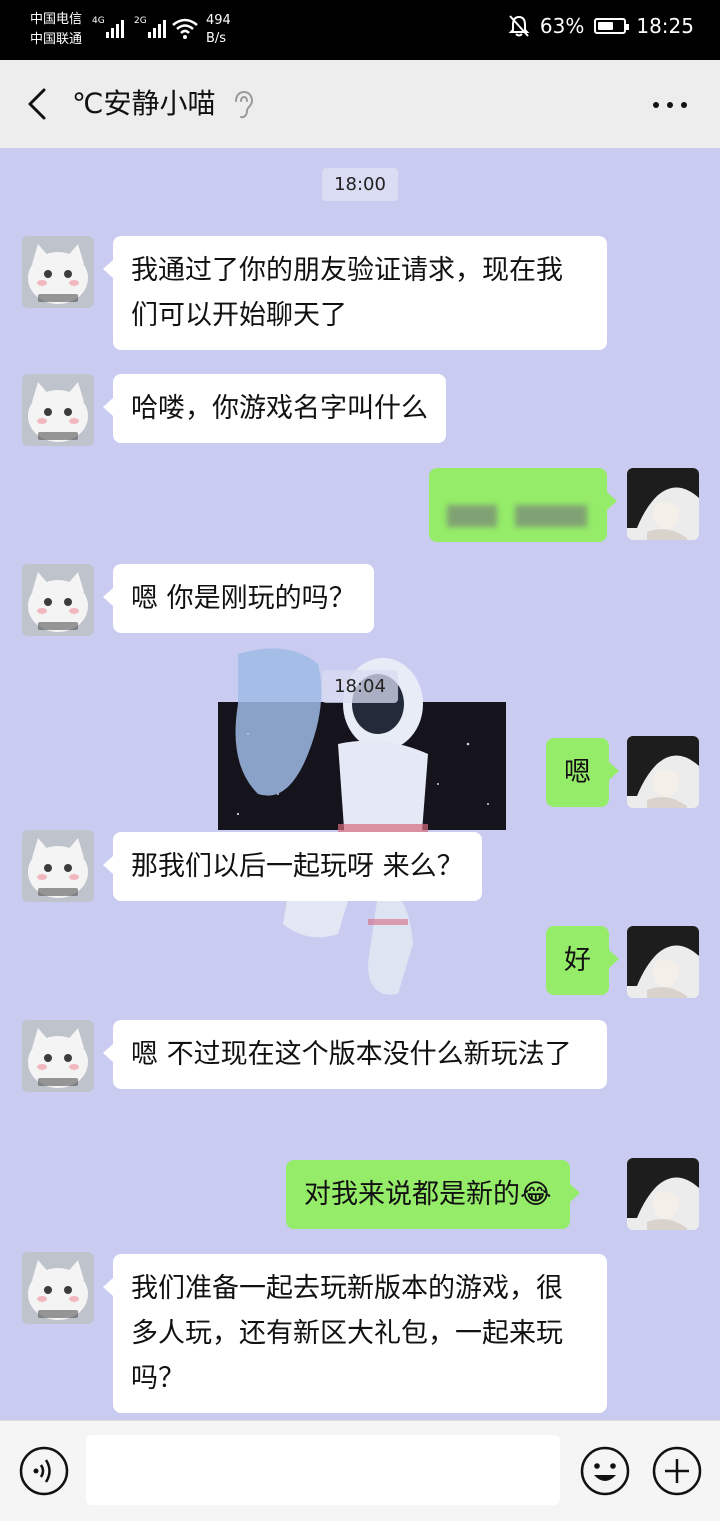  Describe the element at coordinates (360, 104) in the screenshot. I see `chat-header: ℃安静小喵` at that location.